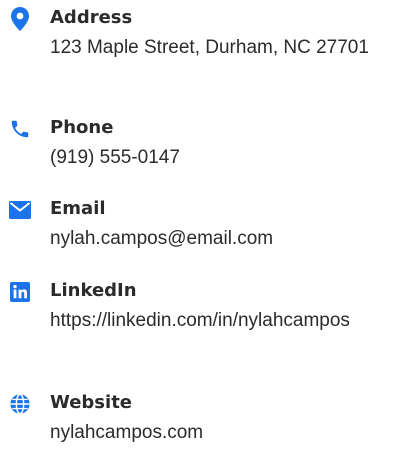  What do you see at coordinates (127, 432) in the screenshot?
I see `contact-value-website: nylahcampos.com` at bounding box center [127, 432].